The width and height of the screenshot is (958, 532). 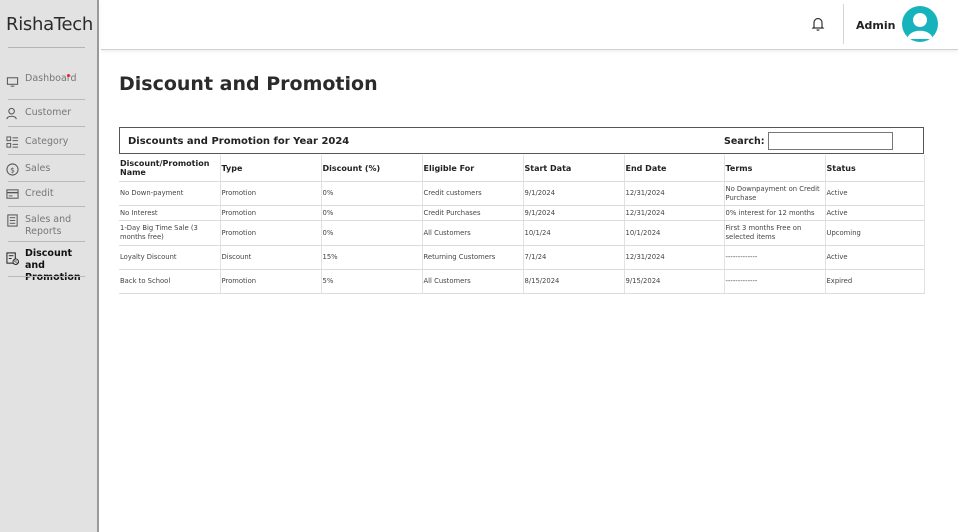 I want to click on table-cell: Expired, so click(x=874, y=281).